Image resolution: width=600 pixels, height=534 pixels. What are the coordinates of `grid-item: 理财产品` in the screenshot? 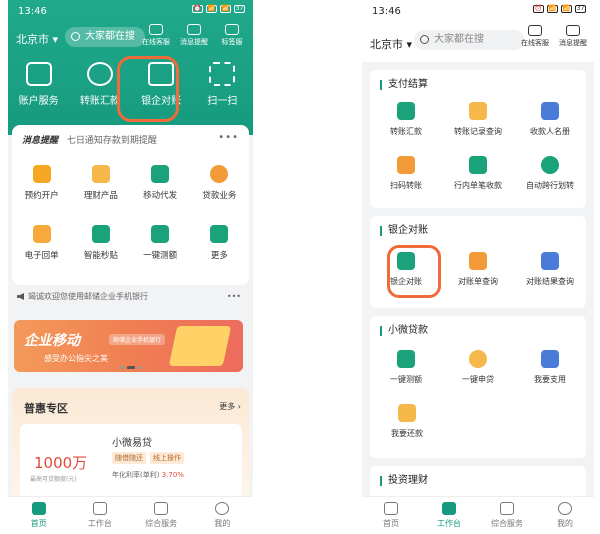 It's located at (100, 183).